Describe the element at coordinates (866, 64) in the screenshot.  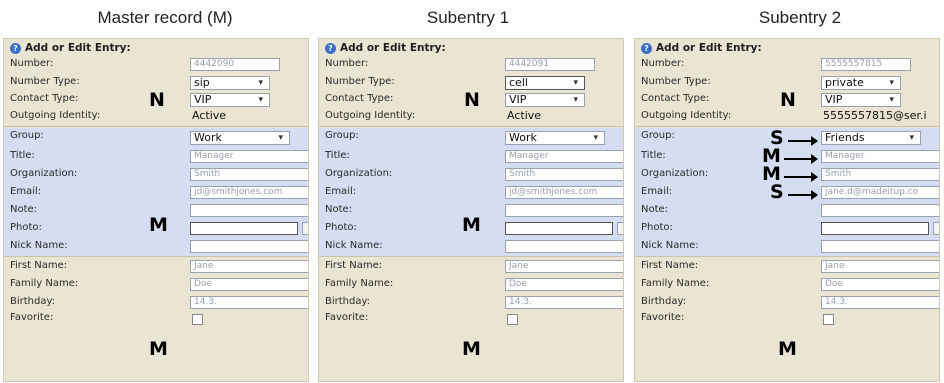
I see `number-field: 5555557815` at that location.